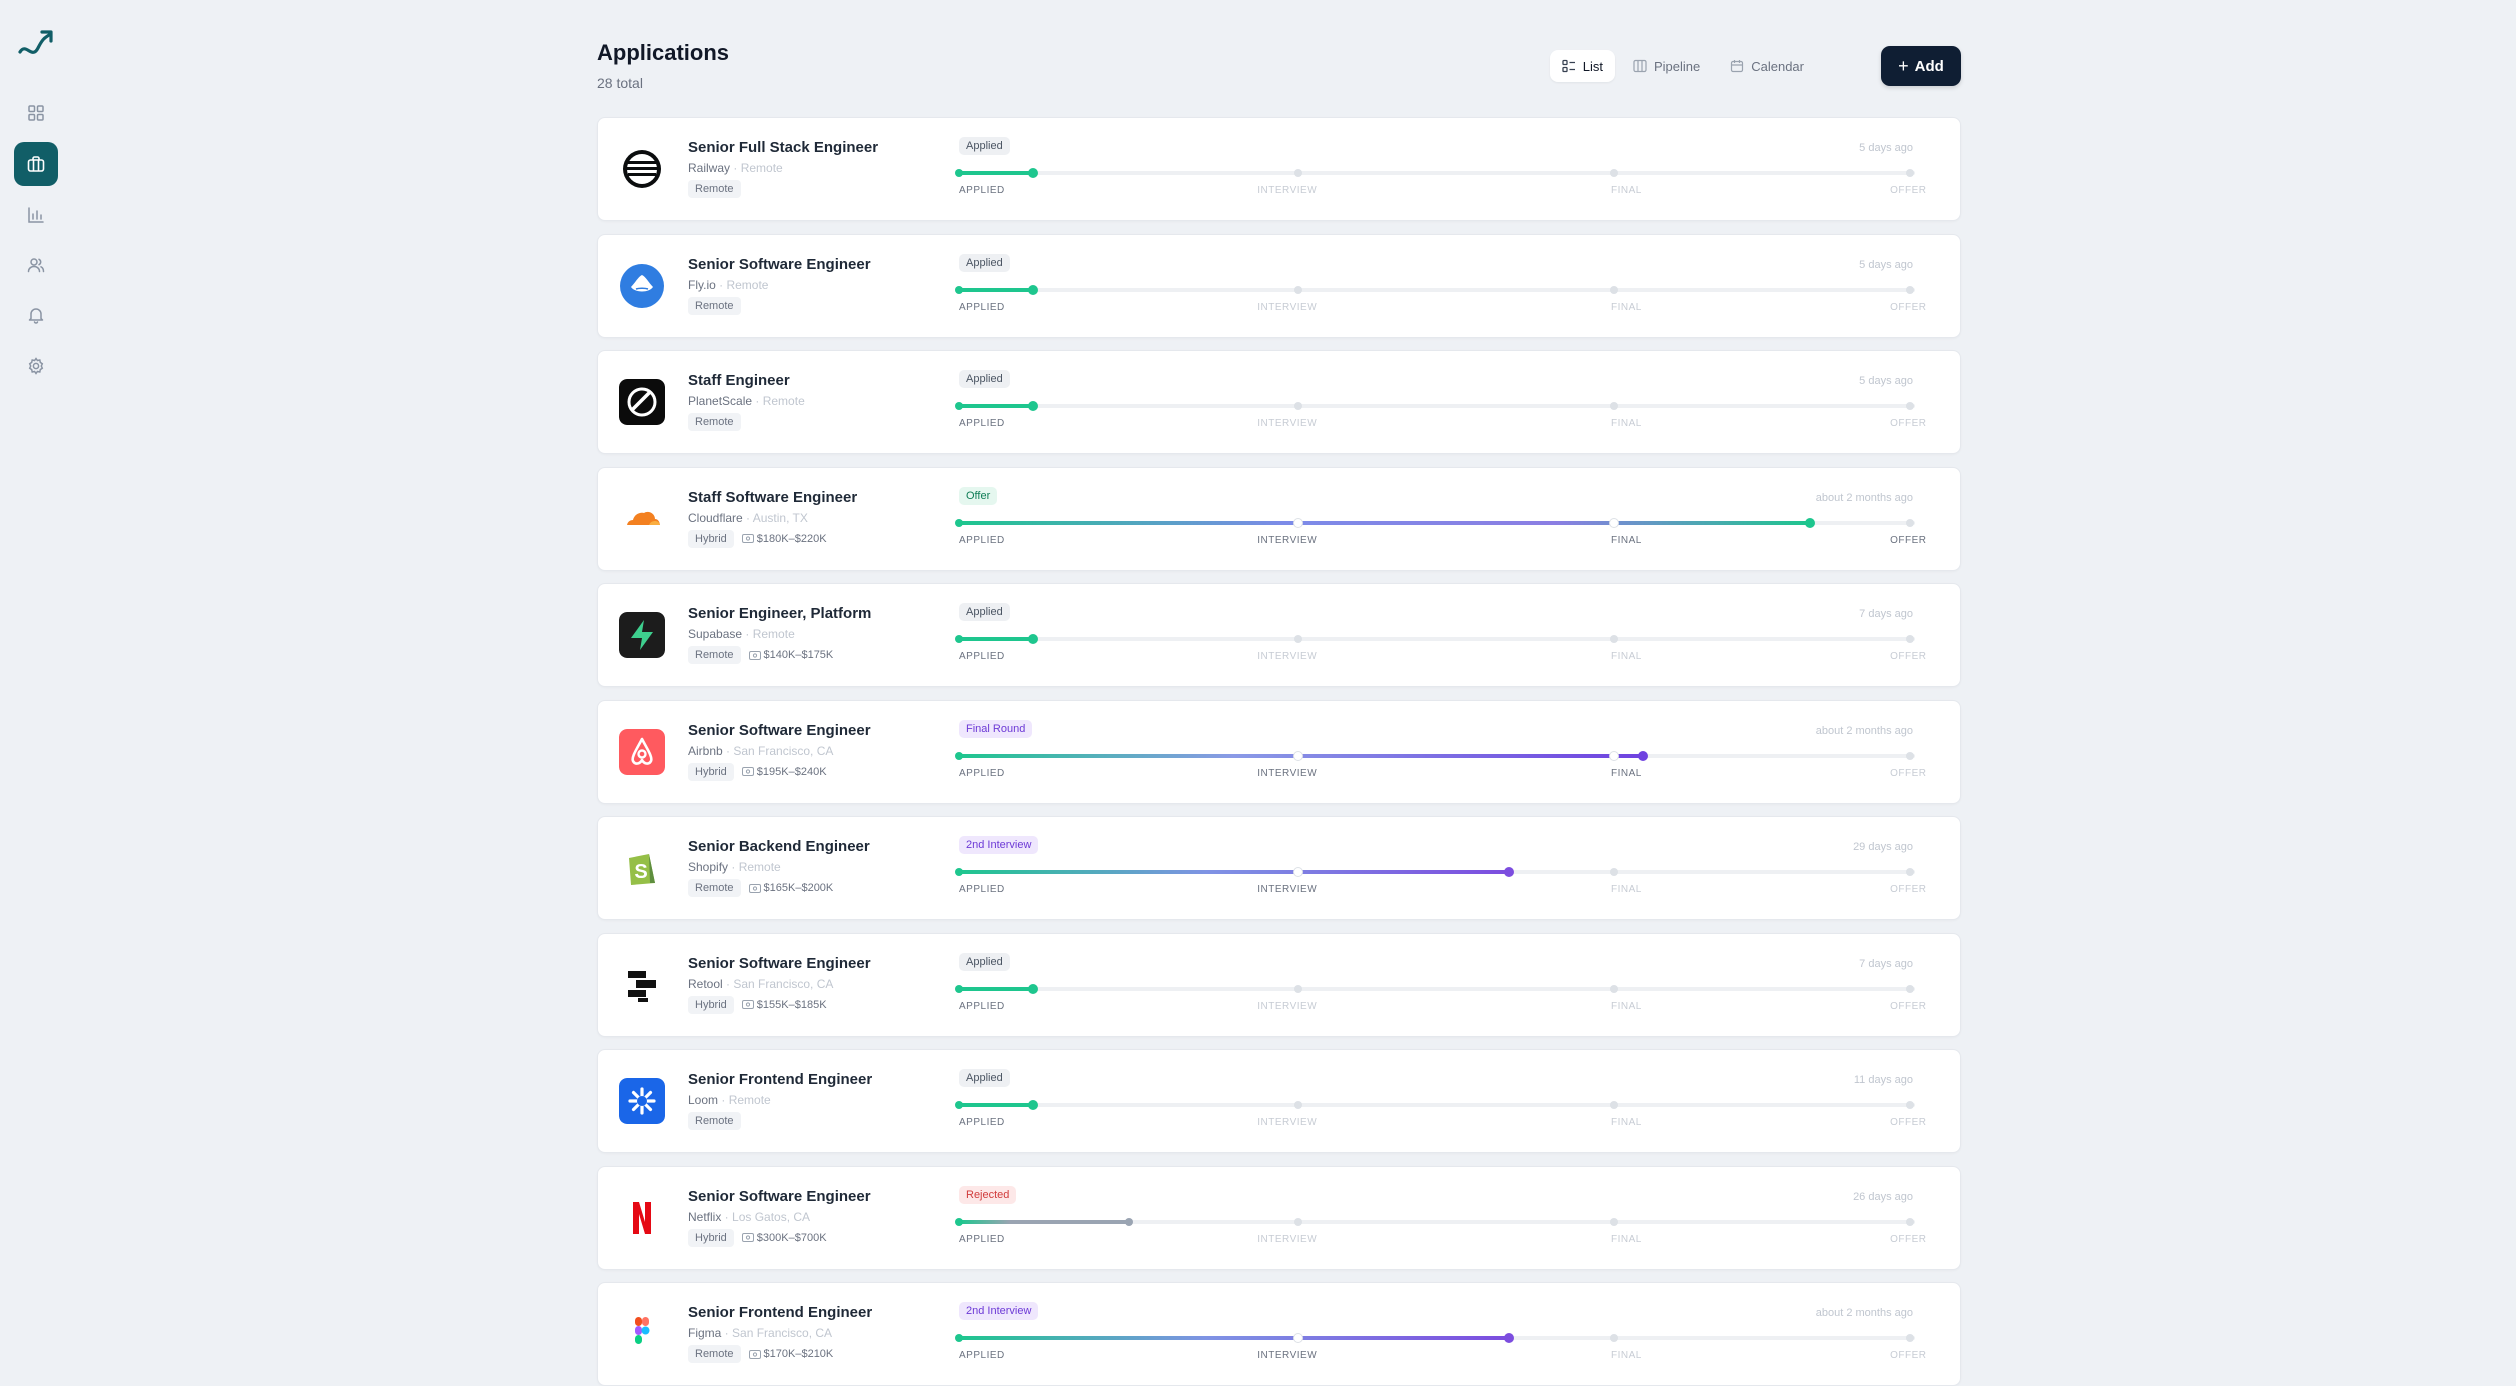 The width and height of the screenshot is (2516, 1386). What do you see at coordinates (984, 1078) in the screenshot?
I see `status-badge: Applied` at bounding box center [984, 1078].